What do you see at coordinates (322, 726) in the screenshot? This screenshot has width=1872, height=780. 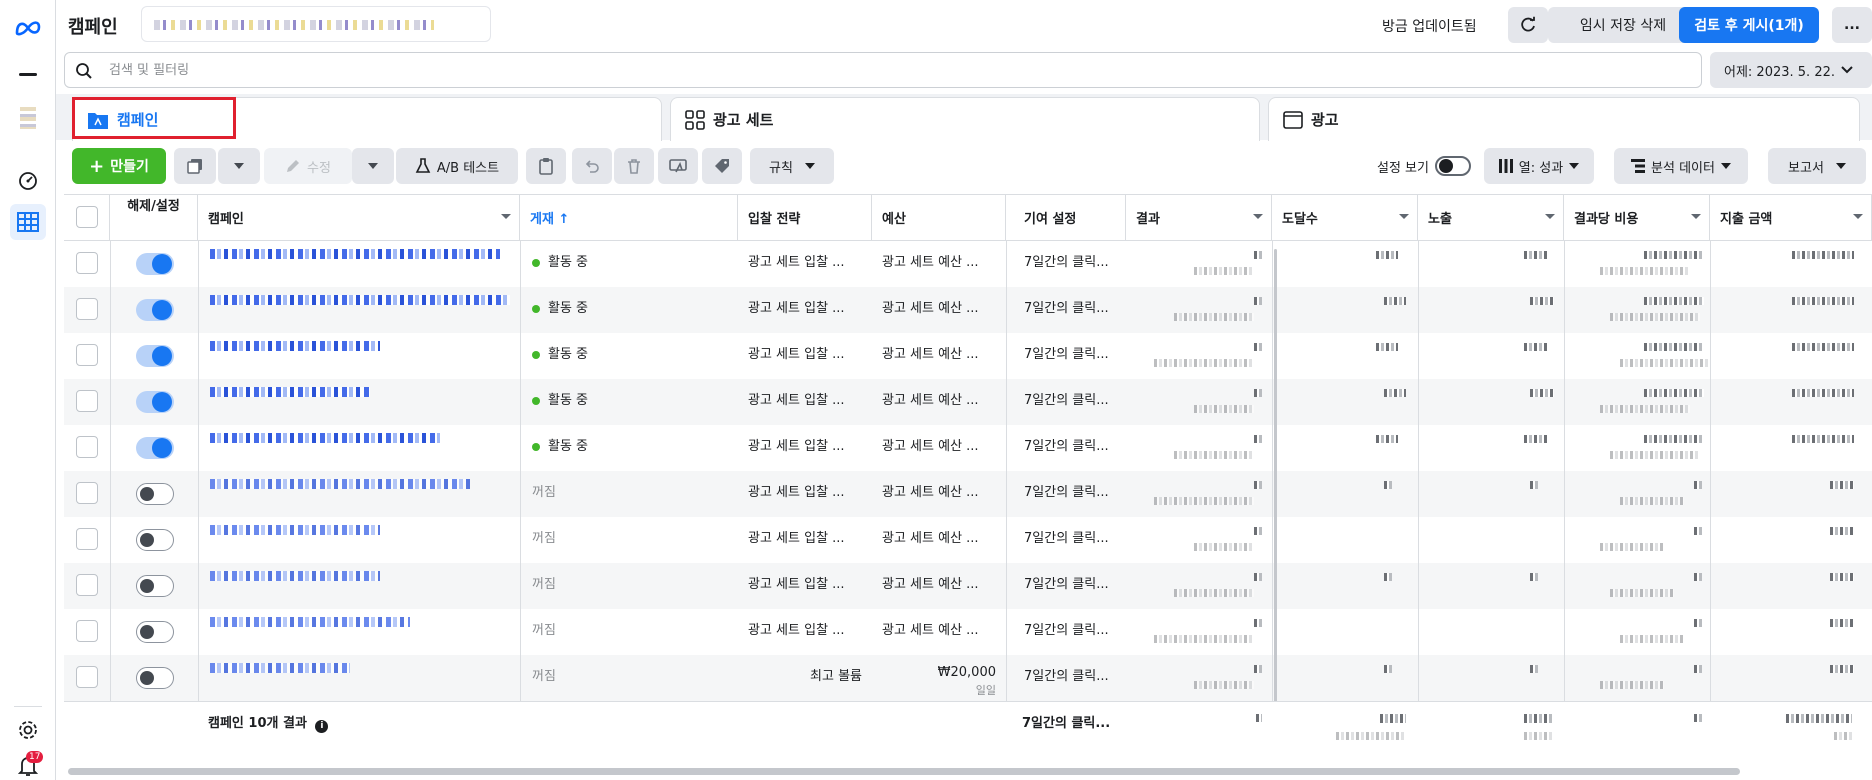 I see `info-icon: i` at bounding box center [322, 726].